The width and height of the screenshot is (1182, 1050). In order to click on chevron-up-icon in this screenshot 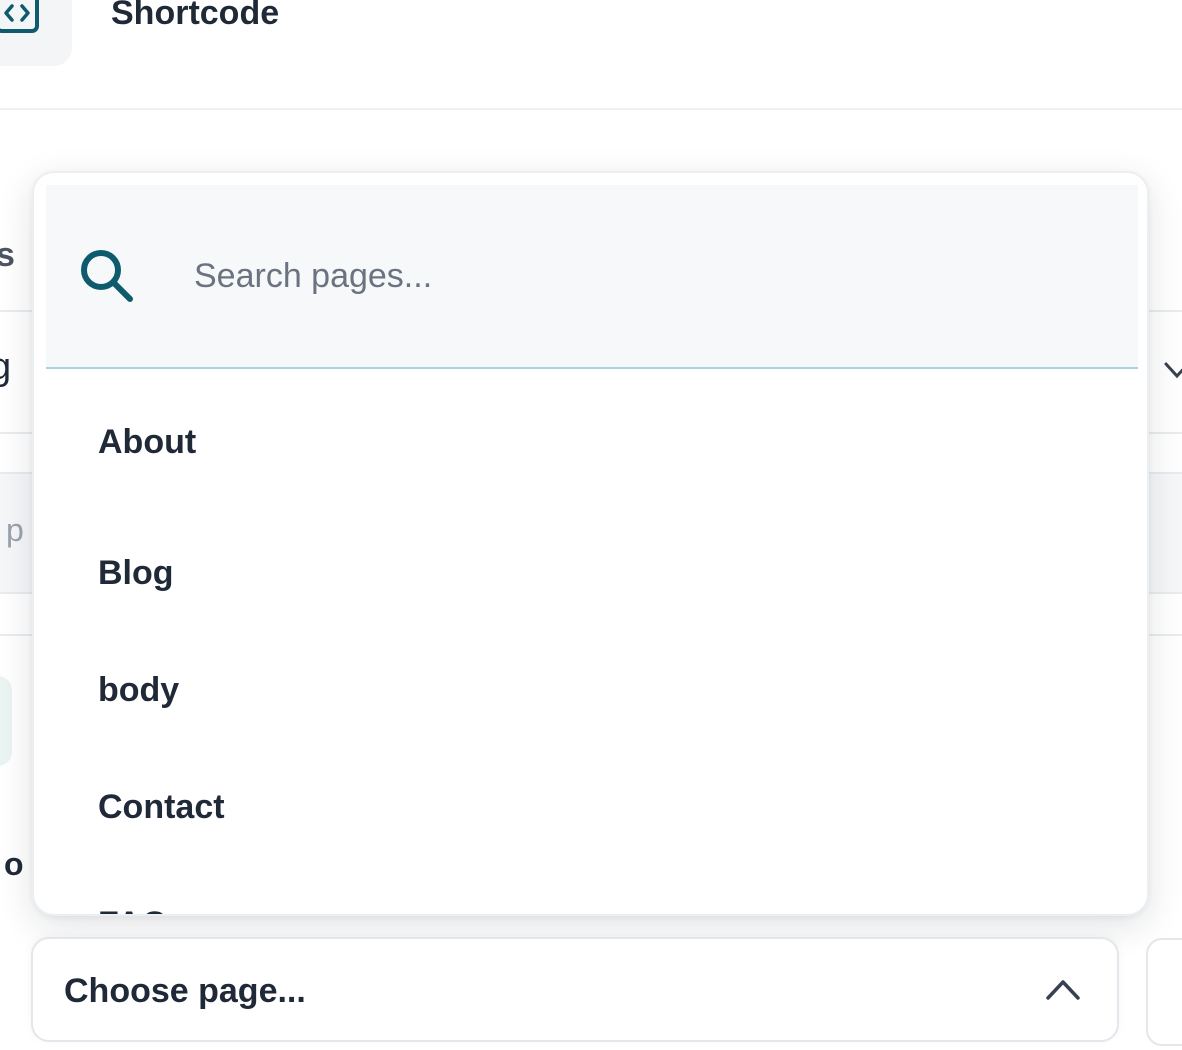, I will do `click(1063, 990)`.